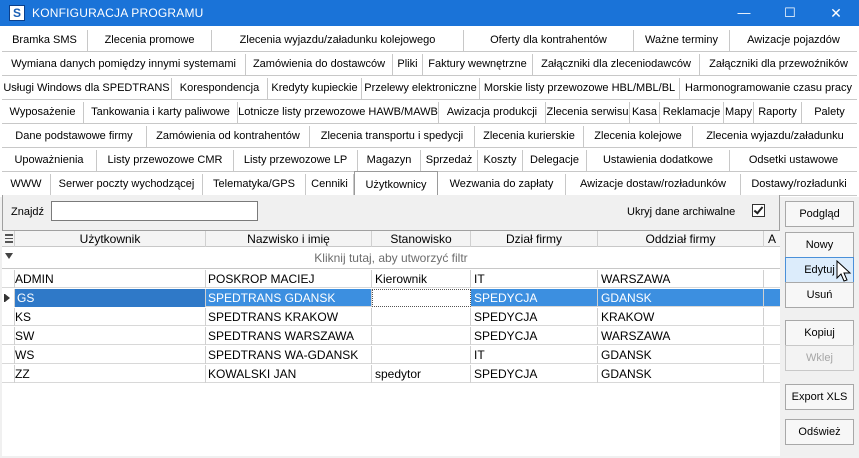 The width and height of the screenshot is (859, 458). I want to click on tab: Wezwania do zapłaty, so click(502, 184).